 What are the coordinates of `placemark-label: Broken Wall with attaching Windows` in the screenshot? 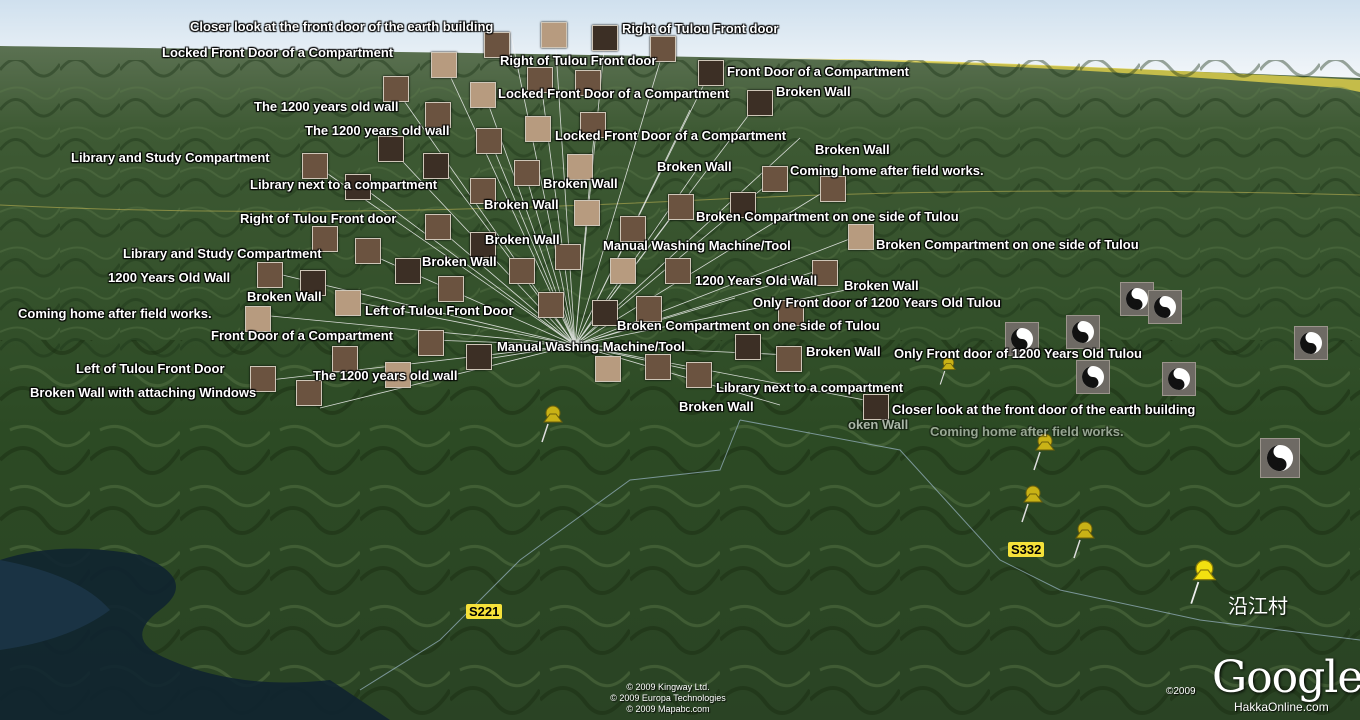 It's located at (143, 393).